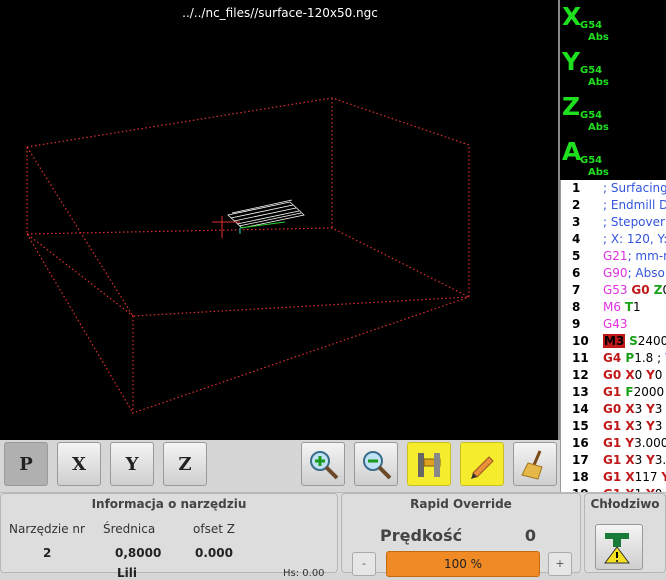  I want to click on zoom-out-button, so click(376, 464).